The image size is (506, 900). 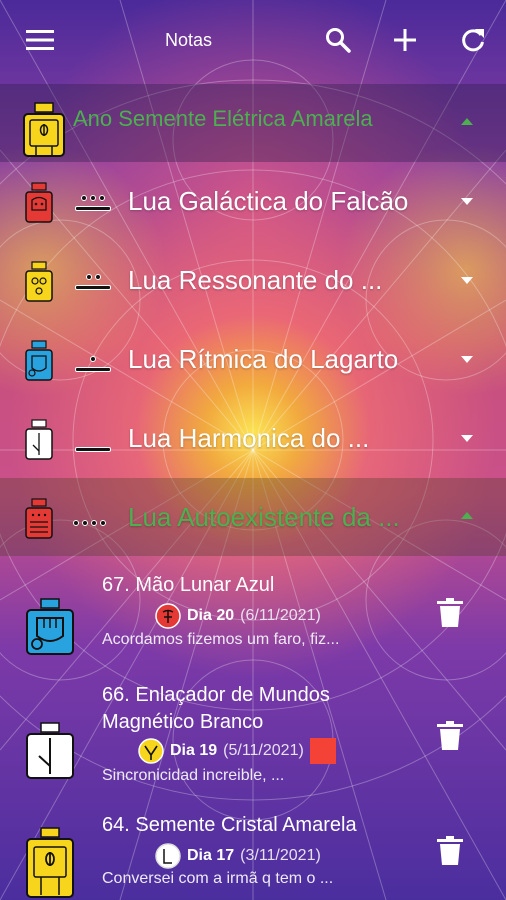 I want to click on white-moon-icon, so click(x=168, y=856).